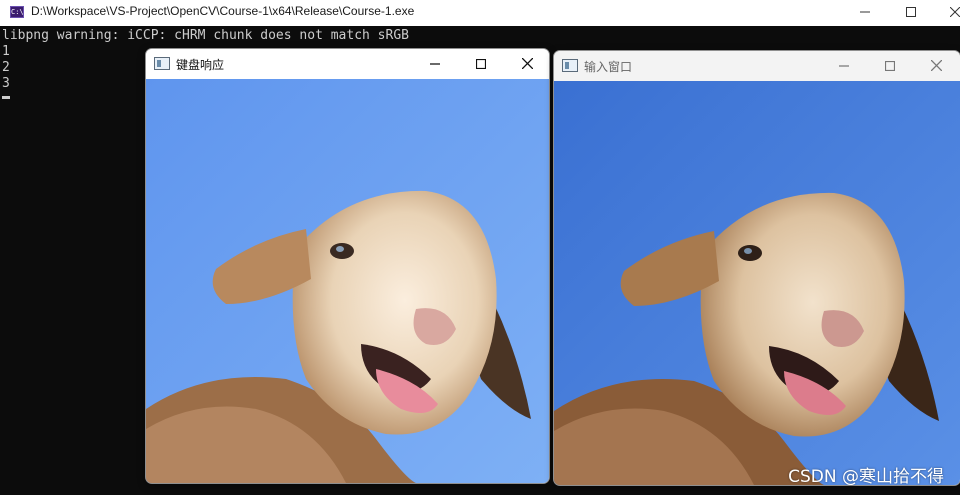 This screenshot has width=960, height=495. Describe the element at coordinates (17, 12) in the screenshot. I see `console-app-icon: C:\` at that location.